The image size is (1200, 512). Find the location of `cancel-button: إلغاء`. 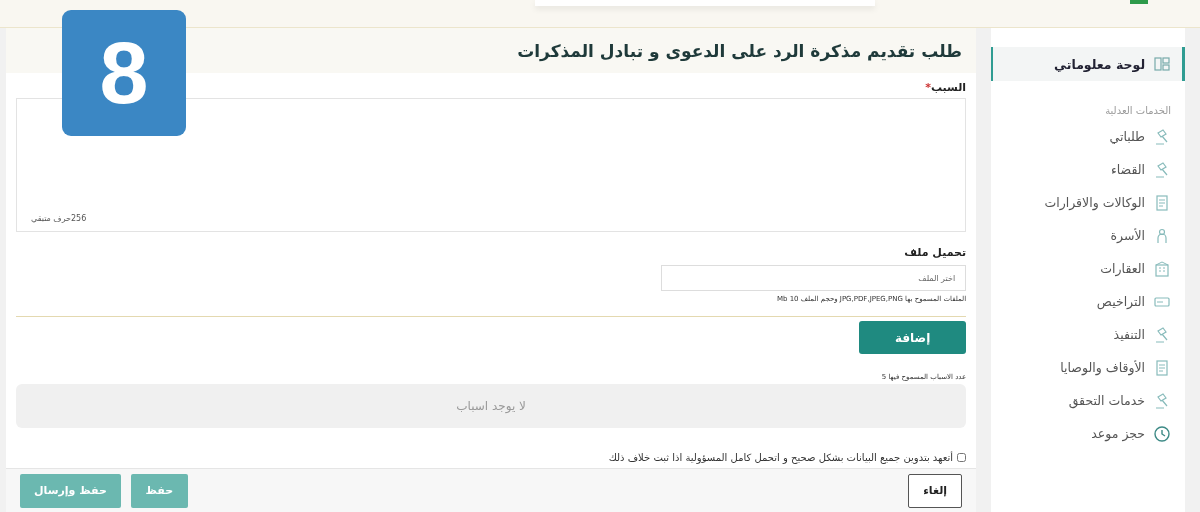

cancel-button: إلغاء is located at coordinates (935, 490).